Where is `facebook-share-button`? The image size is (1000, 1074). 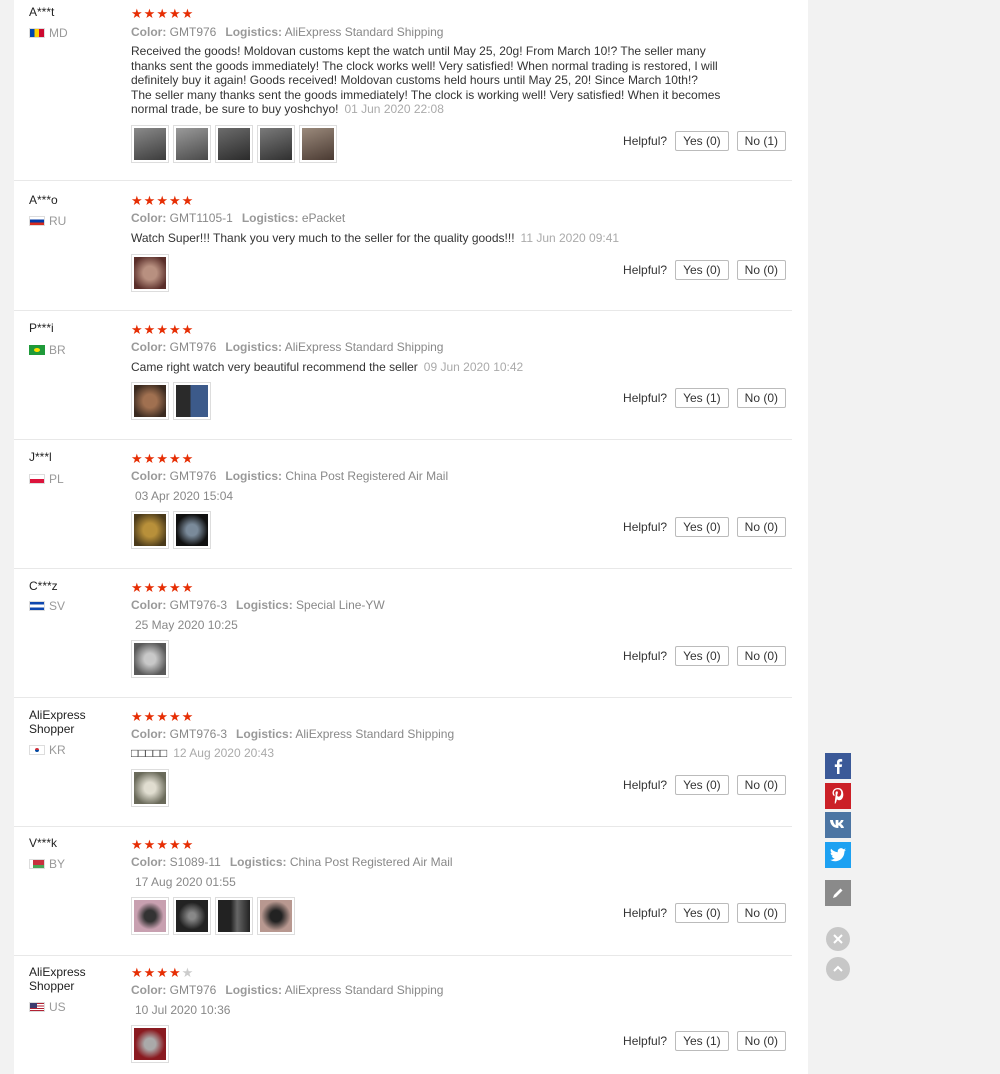 facebook-share-button is located at coordinates (838, 766).